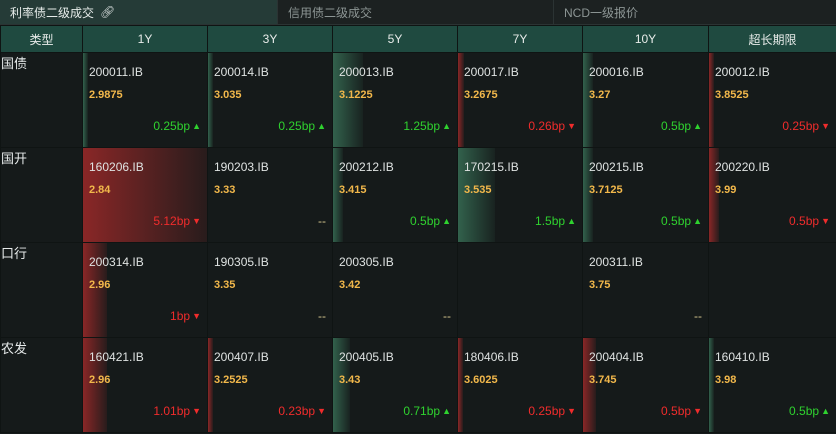  I want to click on bond-code: 160410.IB, so click(742, 357).